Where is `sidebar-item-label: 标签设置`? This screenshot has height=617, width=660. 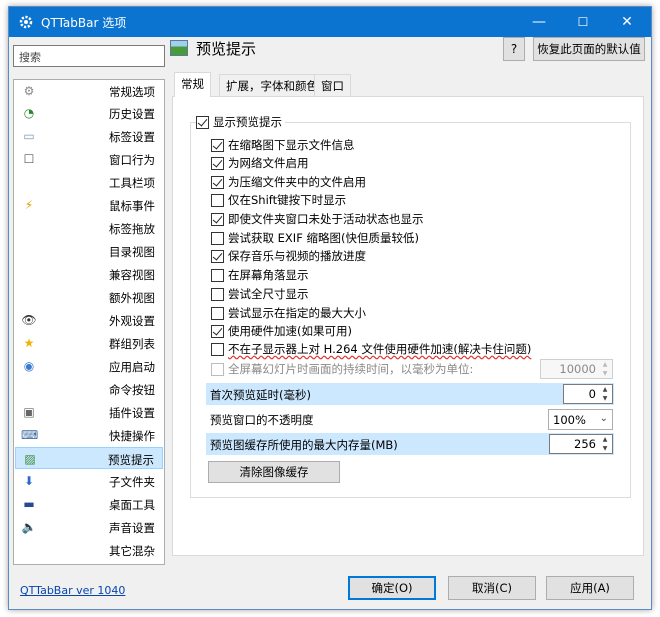 sidebar-item-label: 标签设置 is located at coordinates (132, 137).